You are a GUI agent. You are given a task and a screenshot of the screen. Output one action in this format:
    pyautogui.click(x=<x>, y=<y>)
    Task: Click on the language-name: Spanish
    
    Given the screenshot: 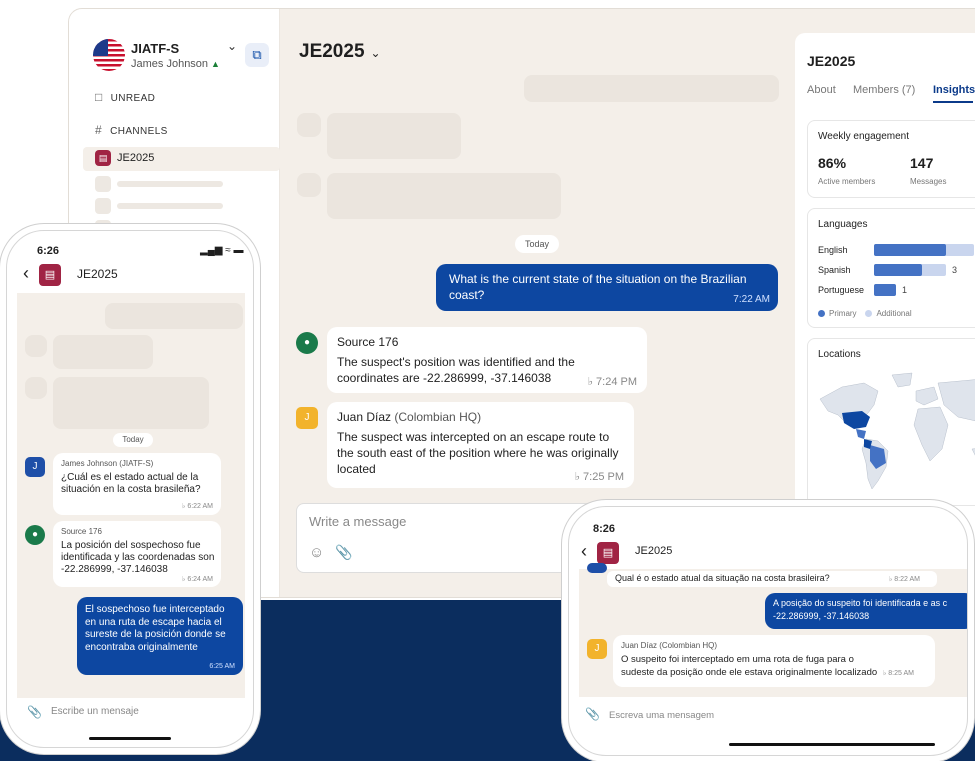 What is the action you would take?
    pyautogui.click(x=834, y=270)
    